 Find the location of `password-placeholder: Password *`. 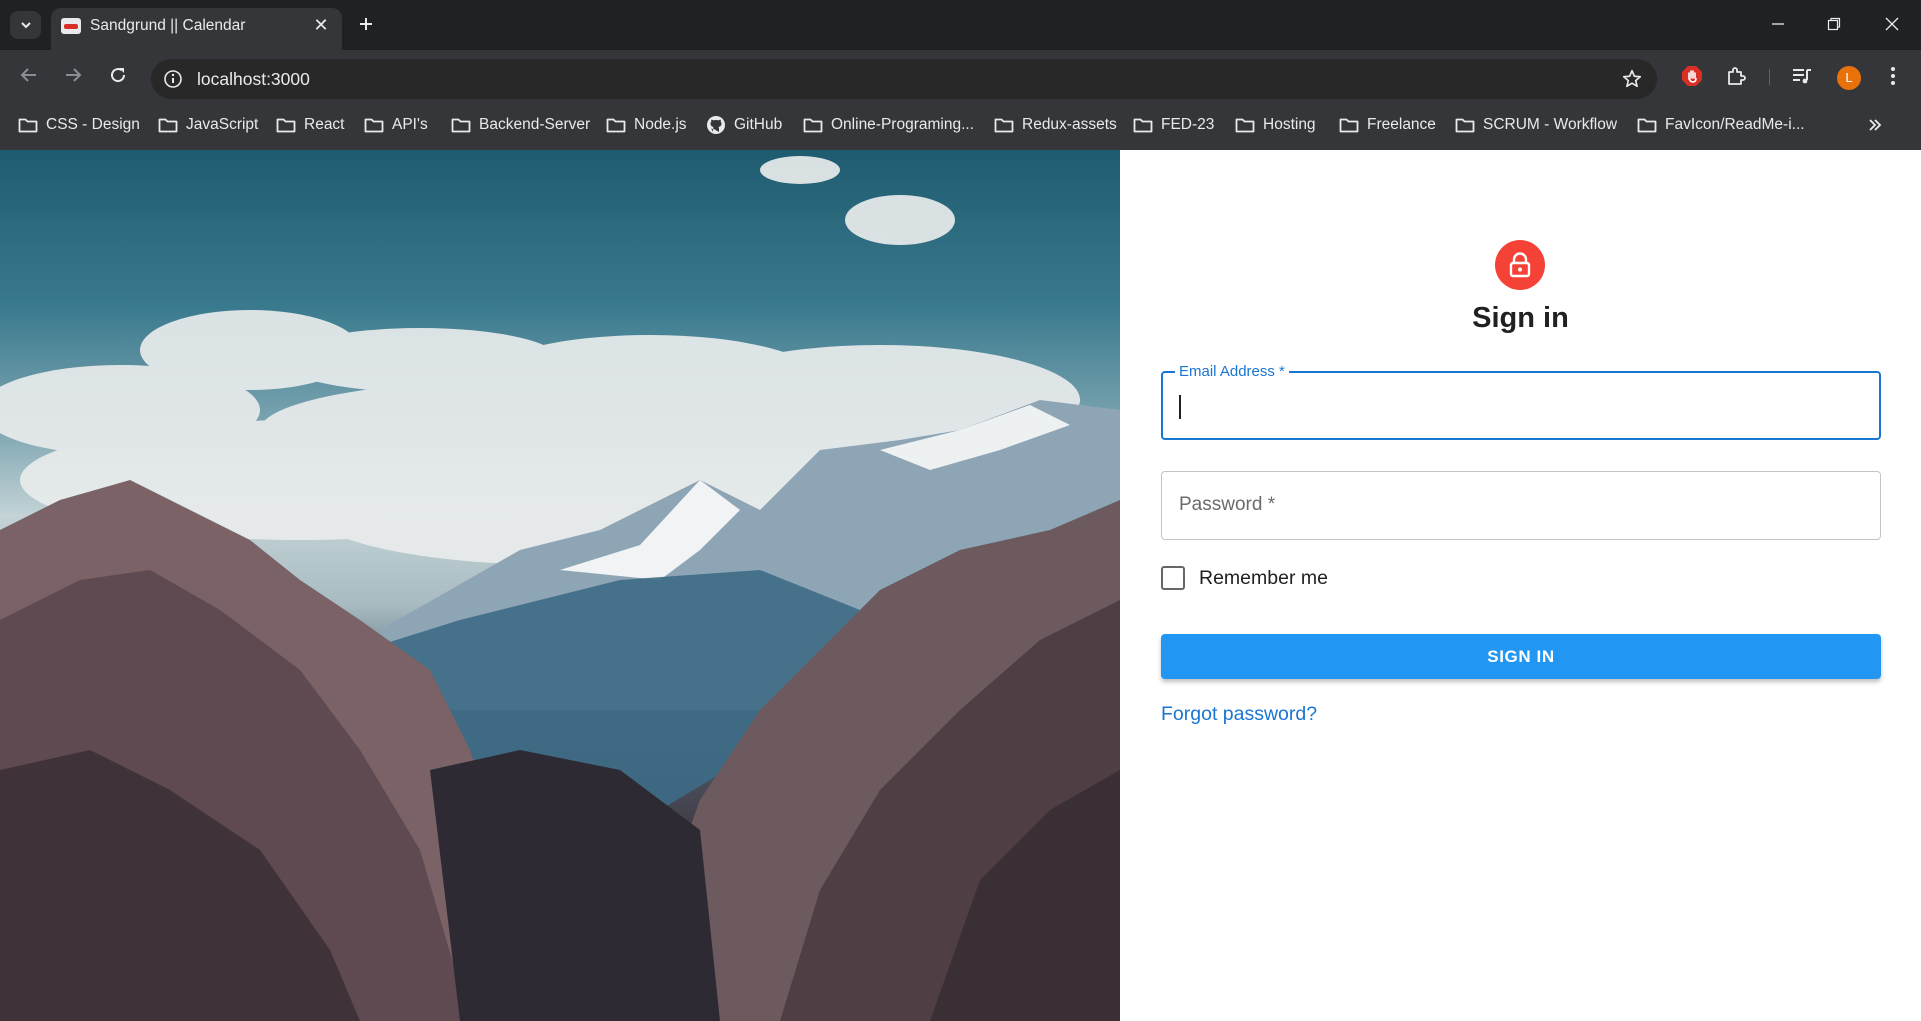

password-placeholder: Password * is located at coordinates (1227, 504).